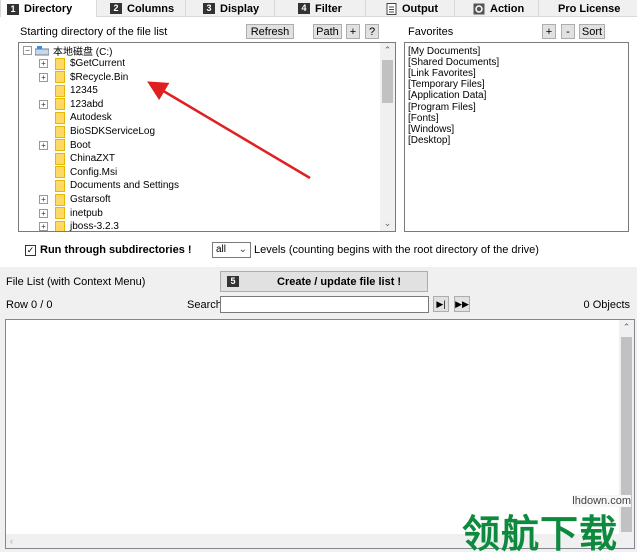 The image size is (637, 552). I want to click on help-button: ?, so click(372, 31).